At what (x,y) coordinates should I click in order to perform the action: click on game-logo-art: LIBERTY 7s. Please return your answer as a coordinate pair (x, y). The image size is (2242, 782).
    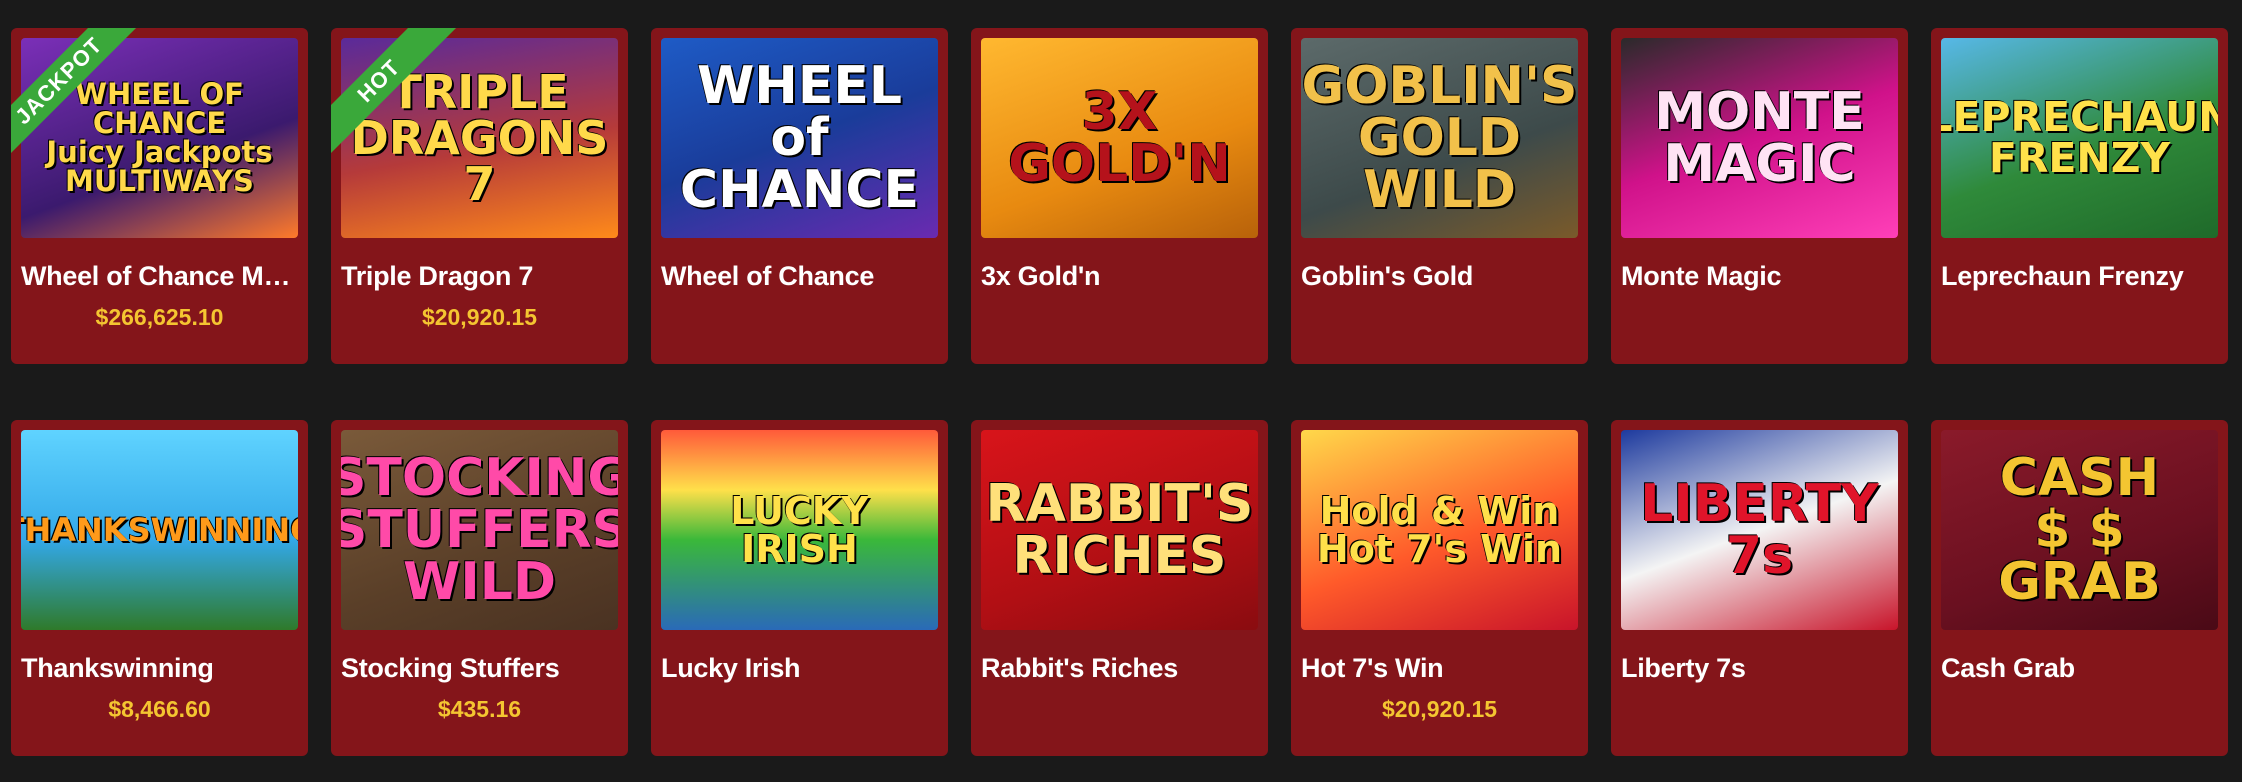
    Looking at the image, I should click on (1759, 530).